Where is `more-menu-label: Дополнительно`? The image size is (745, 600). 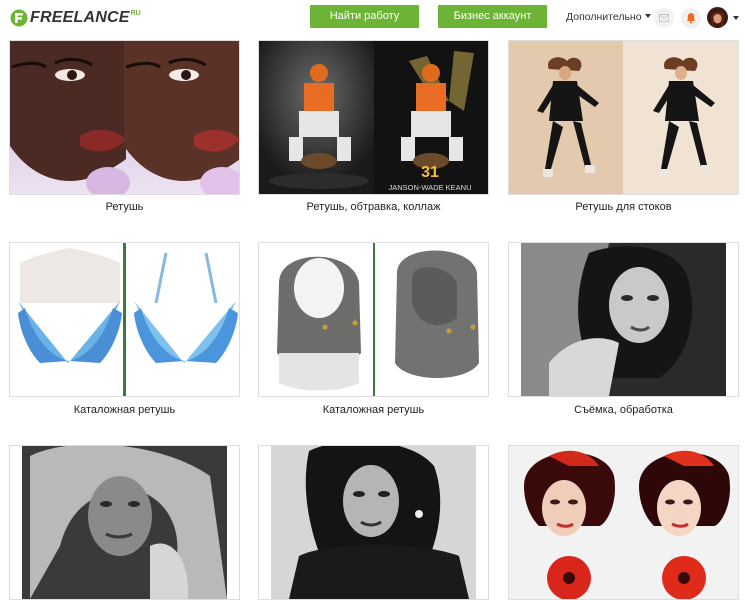
more-menu-label: Дополнительно is located at coordinates (604, 17).